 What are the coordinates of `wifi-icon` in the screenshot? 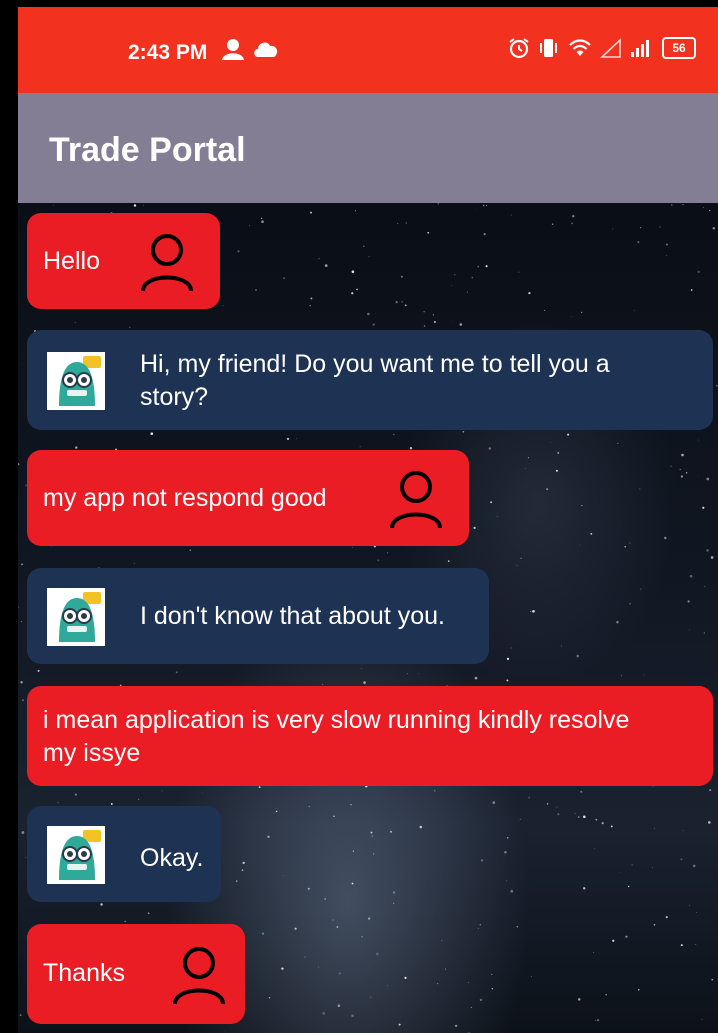 It's located at (580, 47).